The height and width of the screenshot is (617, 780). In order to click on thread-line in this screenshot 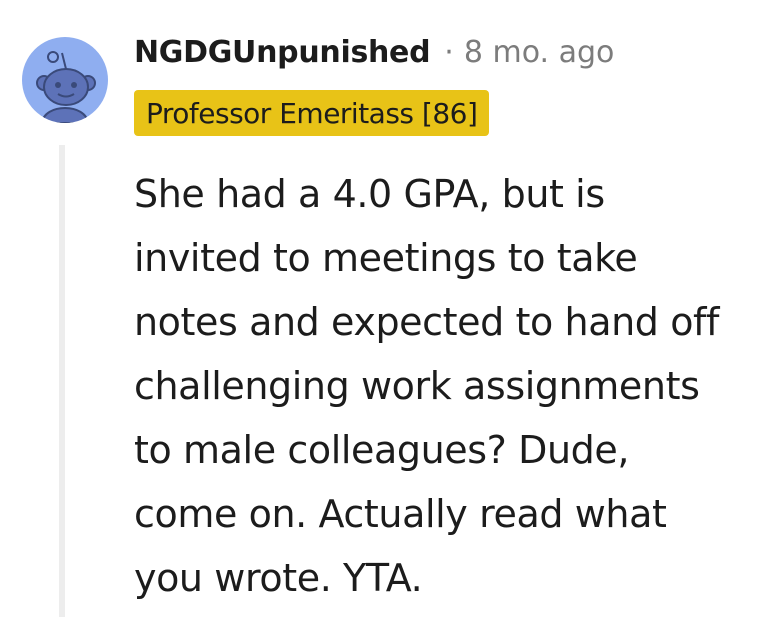, I will do `click(62, 381)`.